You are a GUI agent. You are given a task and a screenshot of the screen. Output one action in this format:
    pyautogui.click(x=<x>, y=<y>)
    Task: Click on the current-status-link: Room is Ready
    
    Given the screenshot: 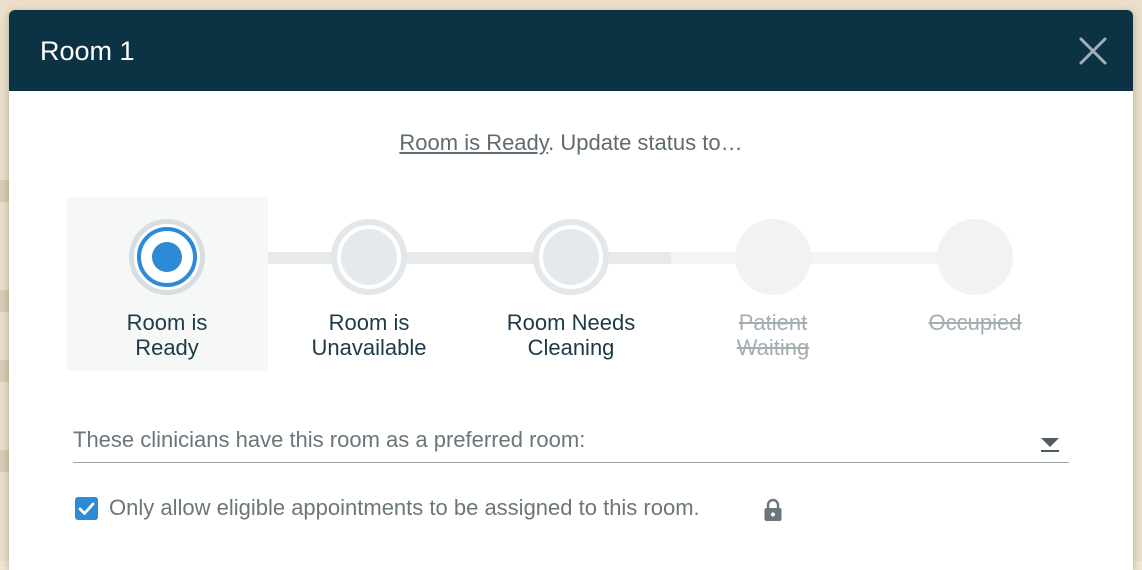 What is the action you would take?
    pyautogui.click(x=473, y=142)
    